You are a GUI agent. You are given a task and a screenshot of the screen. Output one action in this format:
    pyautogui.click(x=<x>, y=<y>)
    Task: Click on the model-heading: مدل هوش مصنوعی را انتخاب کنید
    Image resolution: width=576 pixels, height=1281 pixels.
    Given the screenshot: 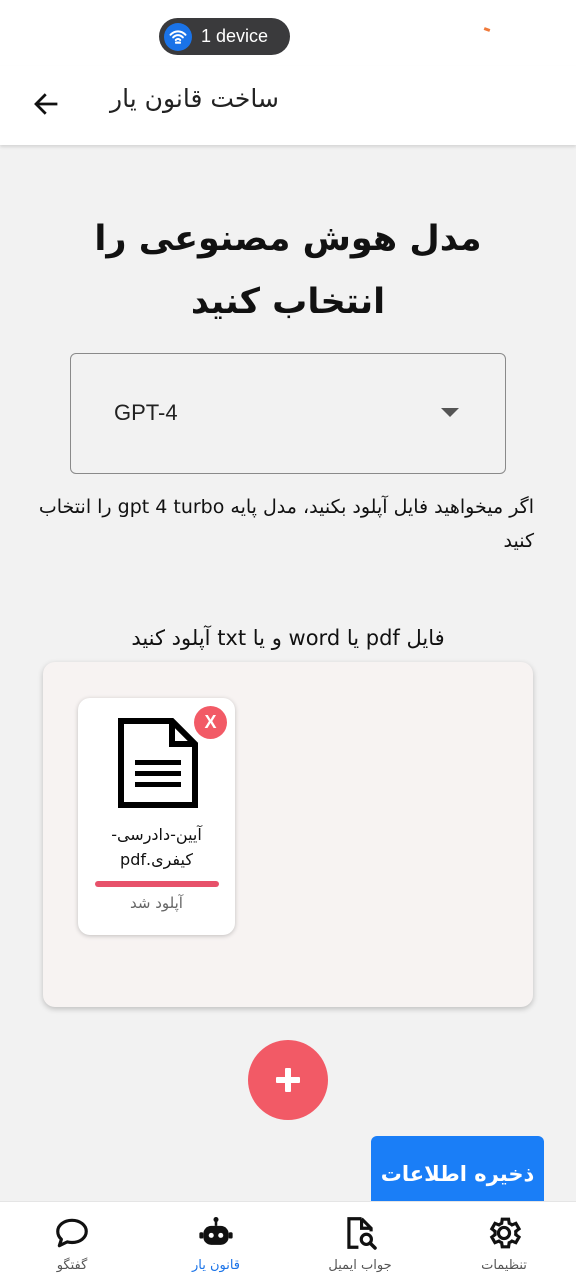 What is the action you would take?
    pyautogui.click(x=288, y=270)
    